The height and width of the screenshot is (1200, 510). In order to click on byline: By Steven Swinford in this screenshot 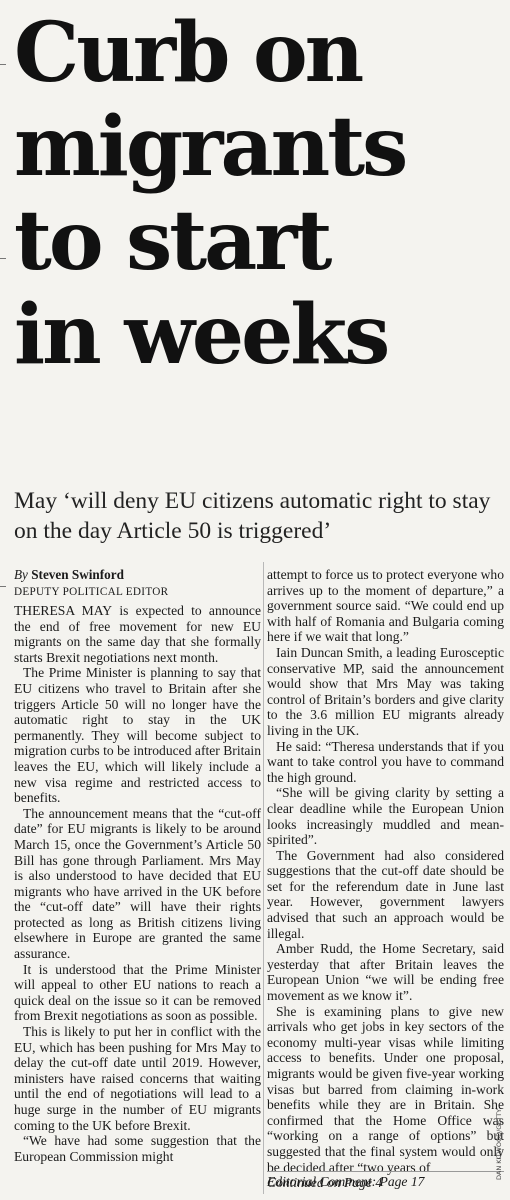, I will do `click(137, 574)`.